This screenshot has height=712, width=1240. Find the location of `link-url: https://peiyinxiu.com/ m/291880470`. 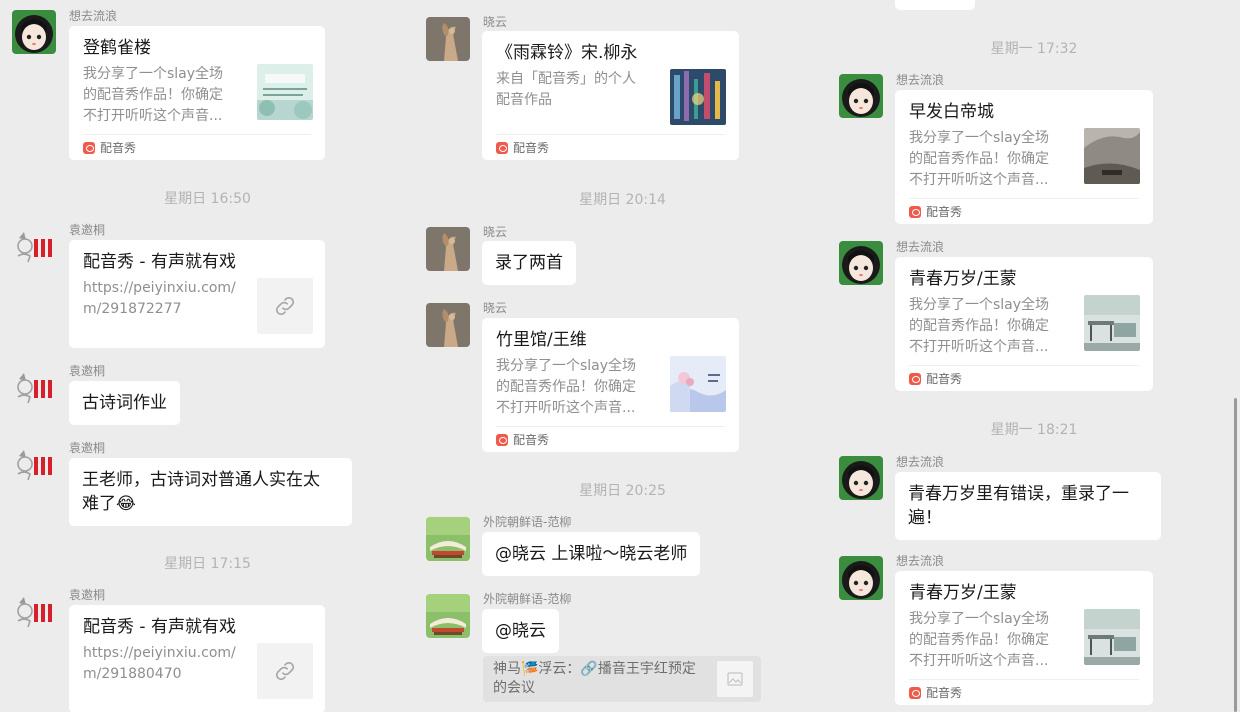

link-url: https://peiyinxiu.com/ m/291880470 is located at coordinates (159, 663).